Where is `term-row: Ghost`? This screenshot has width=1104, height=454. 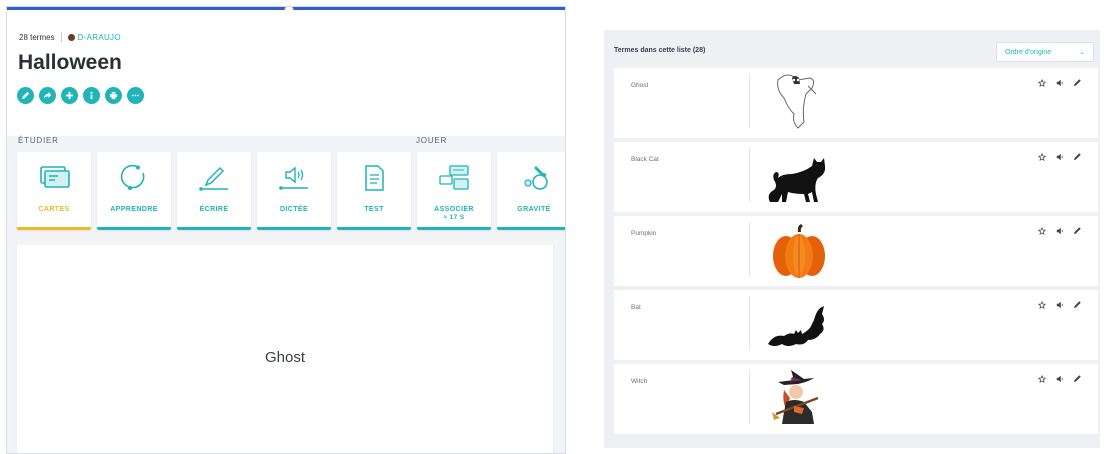
term-row: Ghost is located at coordinates (856, 103).